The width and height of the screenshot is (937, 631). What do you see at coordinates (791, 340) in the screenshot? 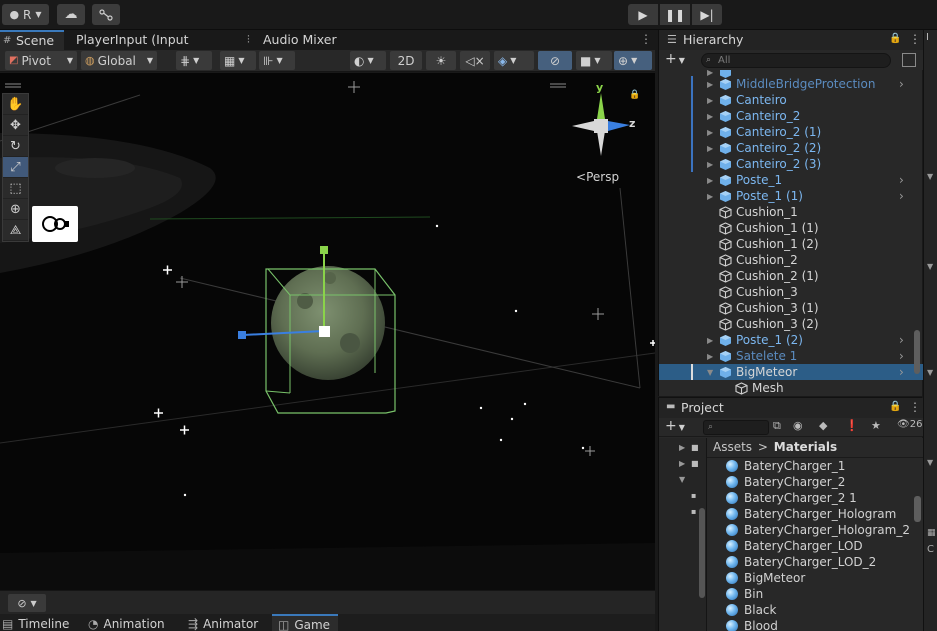
I see `hierarchy-item: ▶ Poste_1 (2) ›` at bounding box center [791, 340].